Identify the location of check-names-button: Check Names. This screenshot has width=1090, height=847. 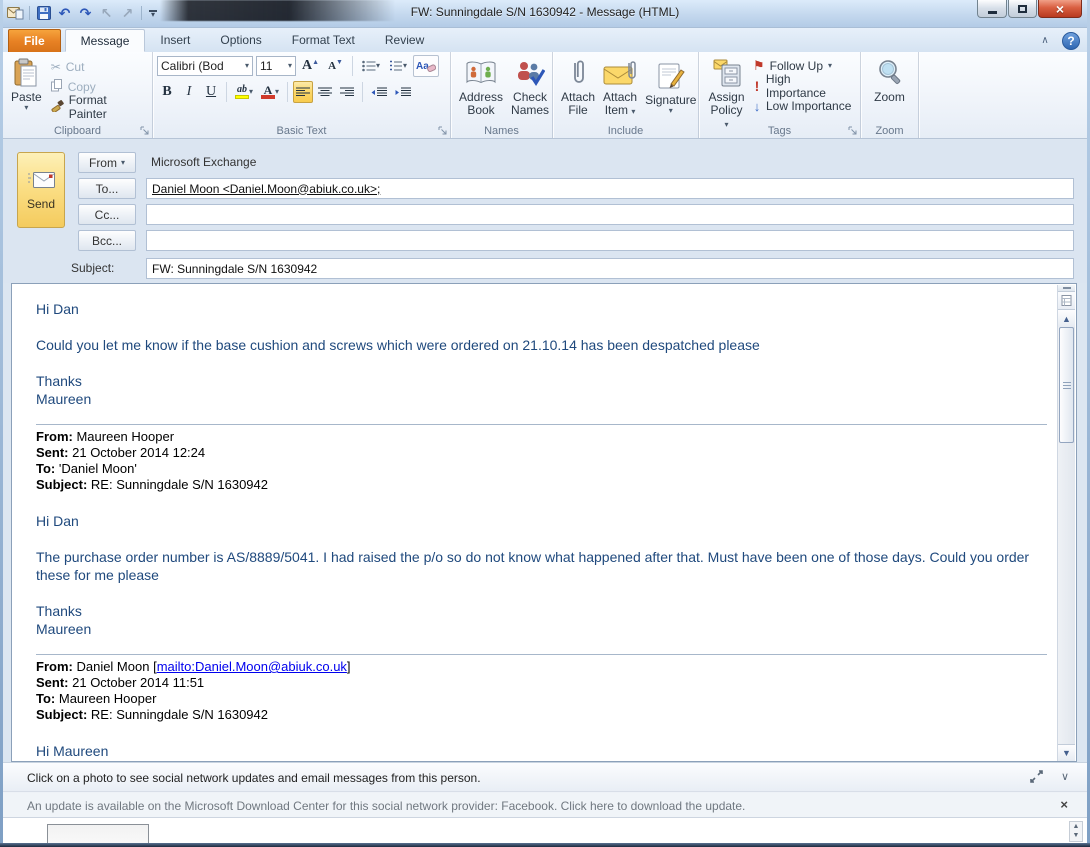
(530, 87).